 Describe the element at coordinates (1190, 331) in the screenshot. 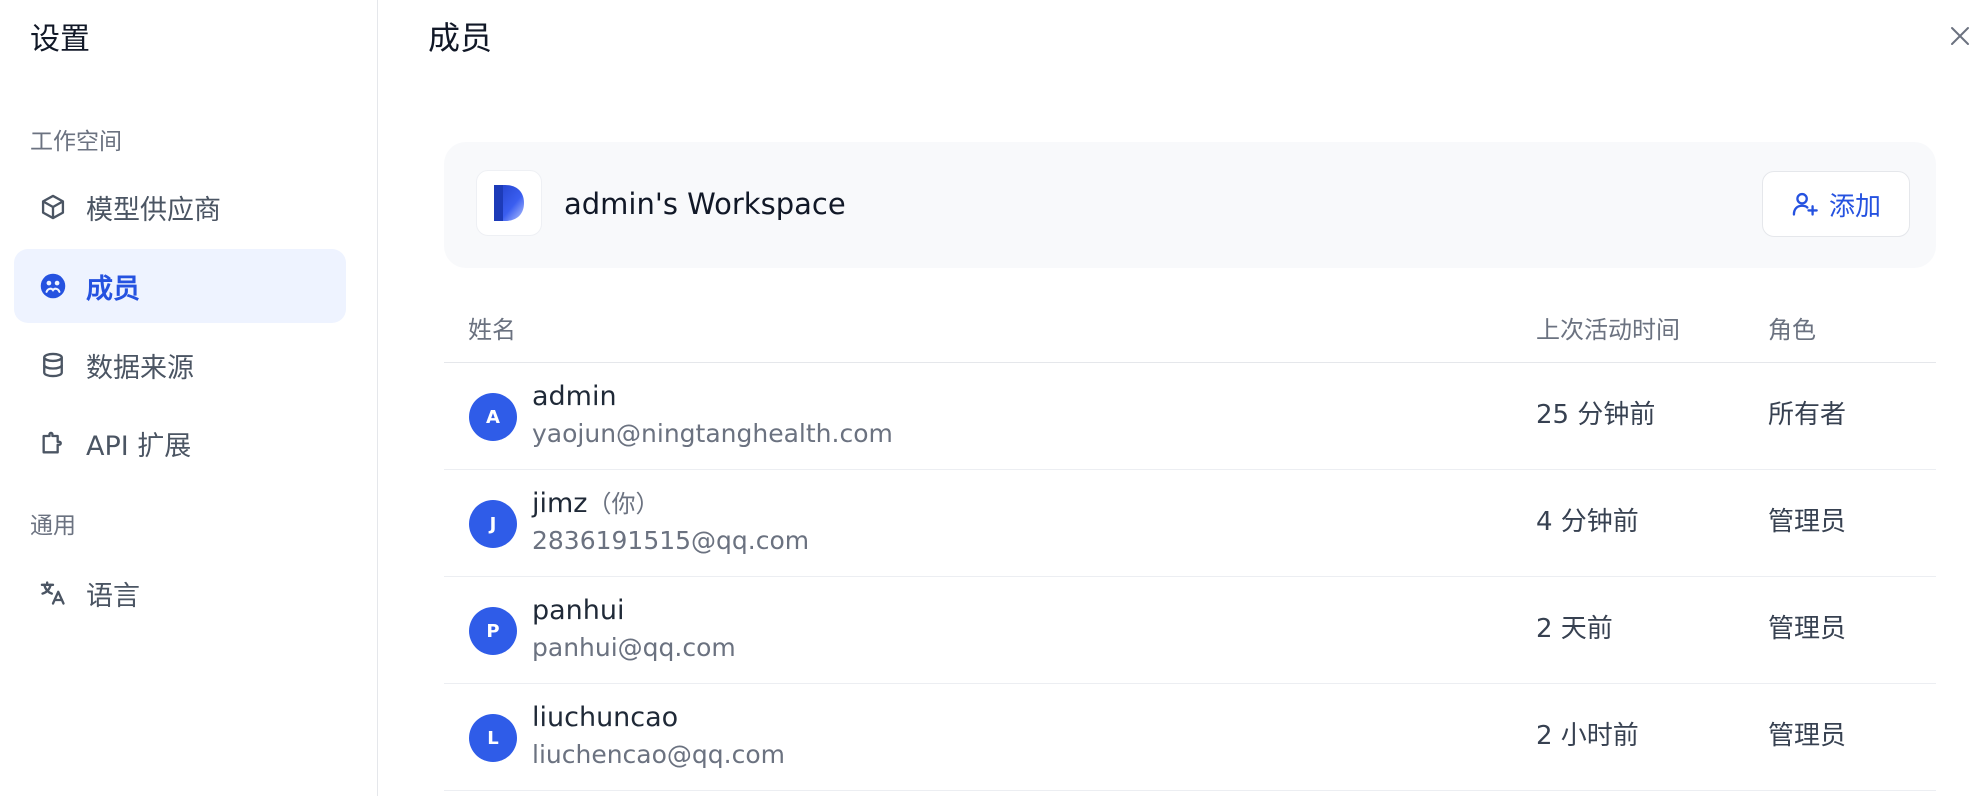

I see `table-header: 姓名 上次活动时间 角色` at that location.